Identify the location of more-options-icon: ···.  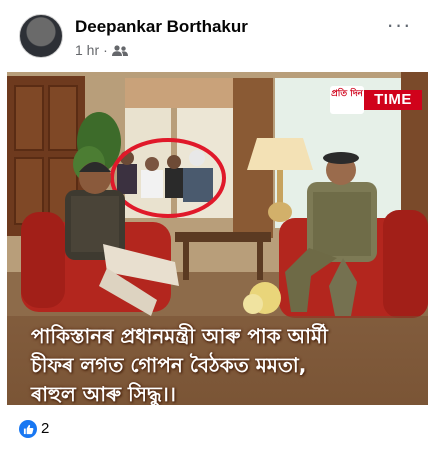
(399, 24).